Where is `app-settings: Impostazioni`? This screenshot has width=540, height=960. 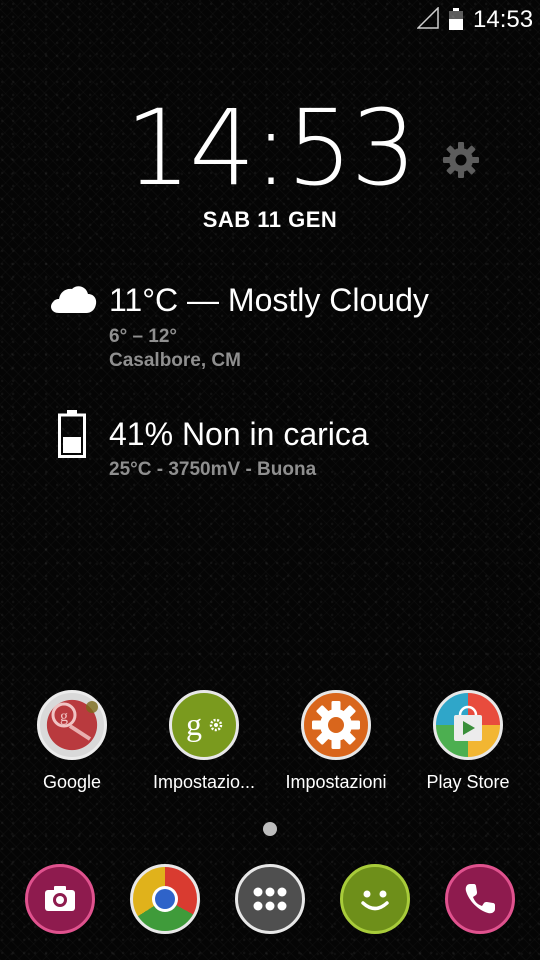 app-settings: Impostazioni is located at coordinates (336, 741).